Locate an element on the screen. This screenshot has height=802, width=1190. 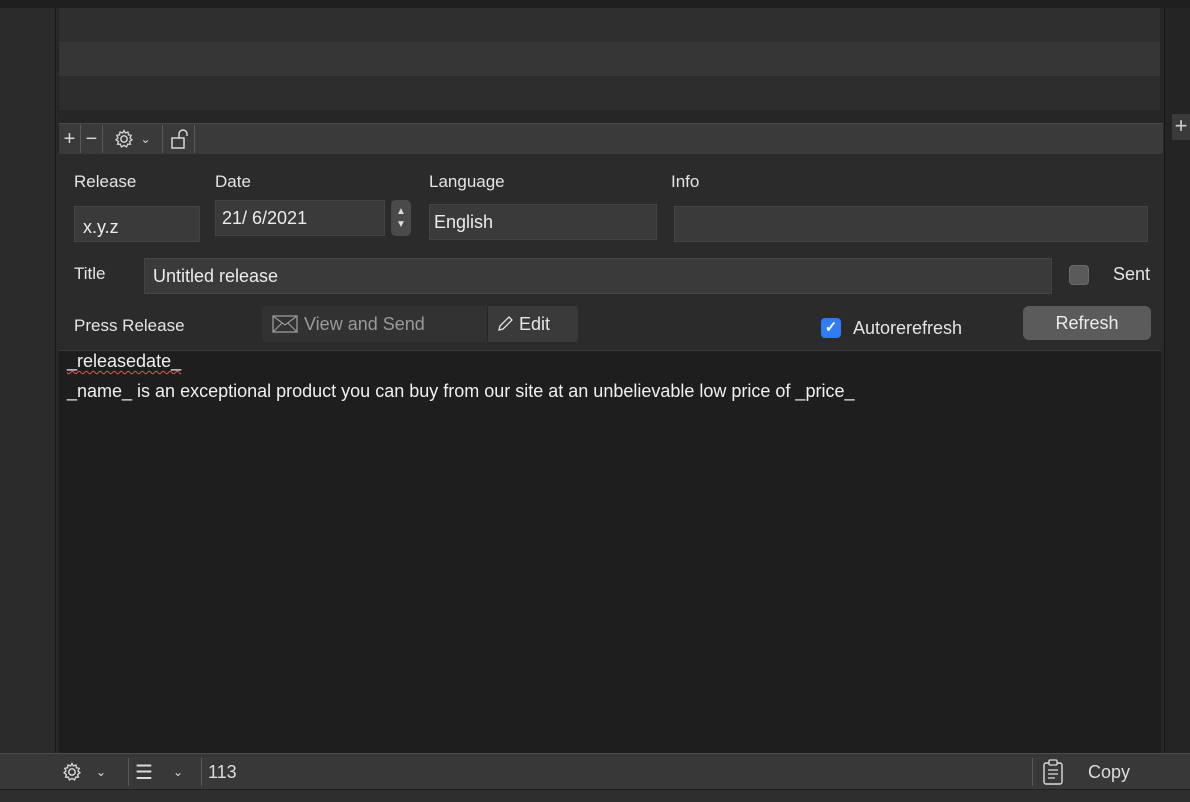
plus-icon: + is located at coordinates (69, 138).